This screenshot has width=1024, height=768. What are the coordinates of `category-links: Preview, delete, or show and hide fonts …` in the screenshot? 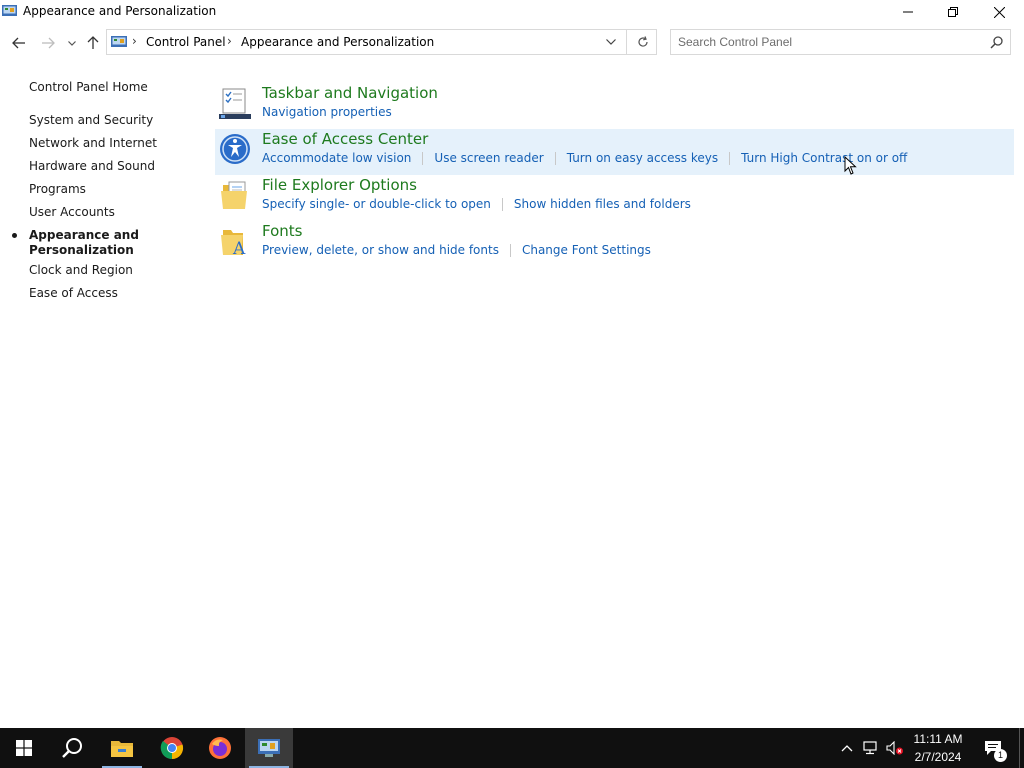 It's located at (456, 250).